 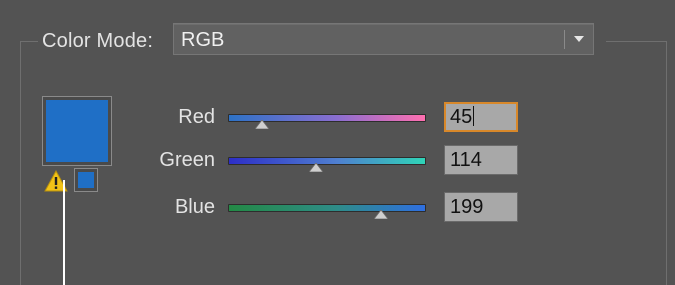 What do you see at coordinates (636, 41) in the screenshot?
I see `group-border-top-right` at bounding box center [636, 41].